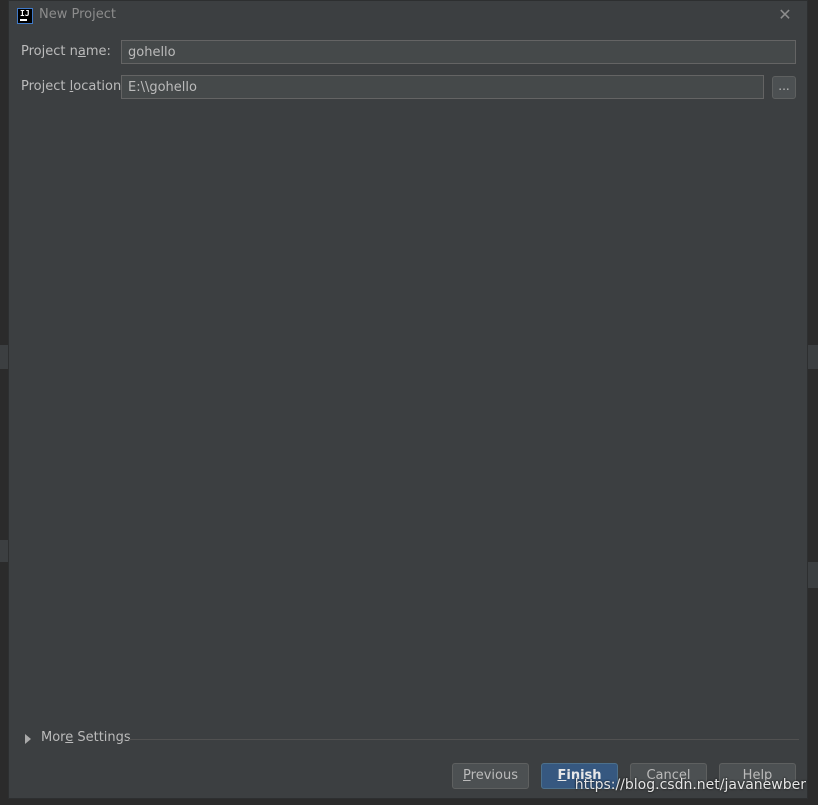 The image size is (818, 805). Describe the element at coordinates (86, 737) in the screenshot. I see `more-settings-label: More Settings` at that location.